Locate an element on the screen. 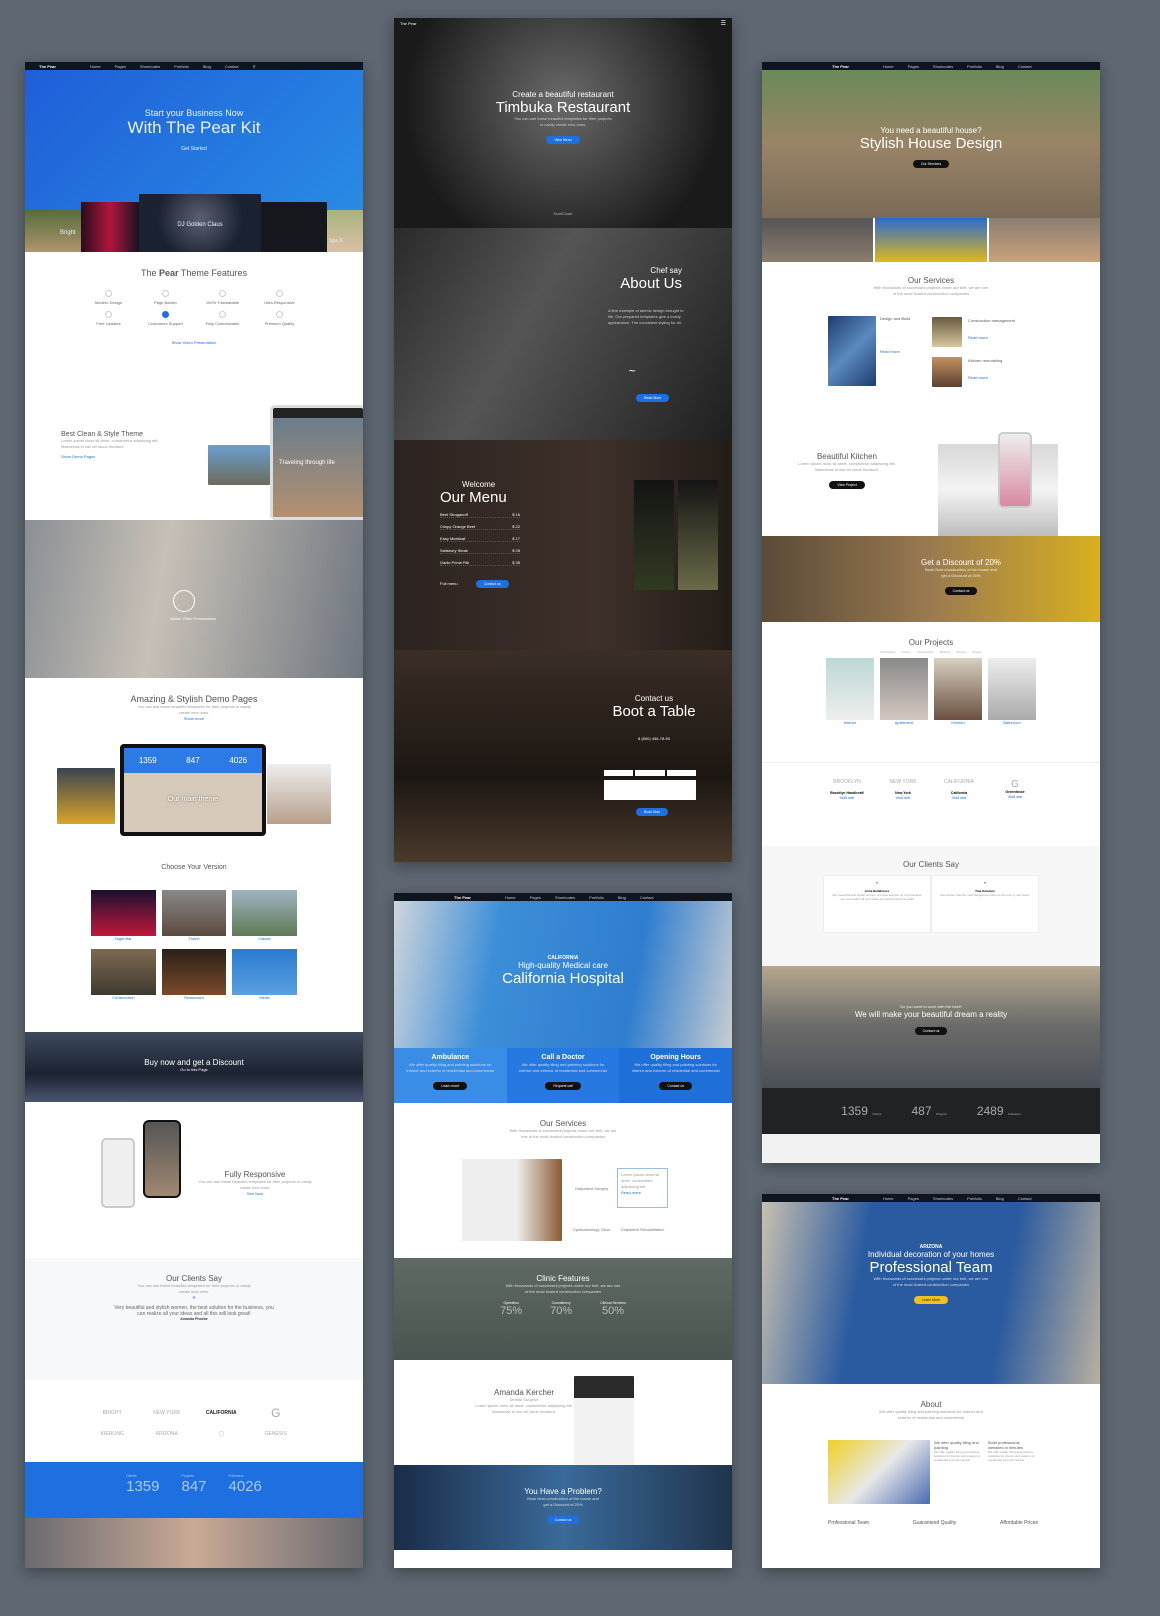  feature-item: Modern Design is located at coordinates (108, 297).